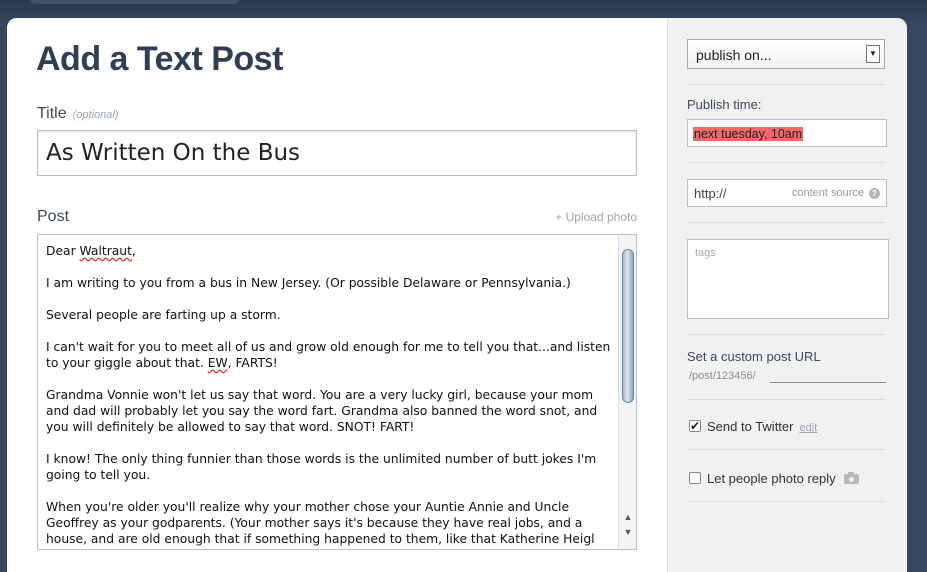  Describe the element at coordinates (628, 517) in the screenshot. I see `scroll-up-icon: ▲` at that location.